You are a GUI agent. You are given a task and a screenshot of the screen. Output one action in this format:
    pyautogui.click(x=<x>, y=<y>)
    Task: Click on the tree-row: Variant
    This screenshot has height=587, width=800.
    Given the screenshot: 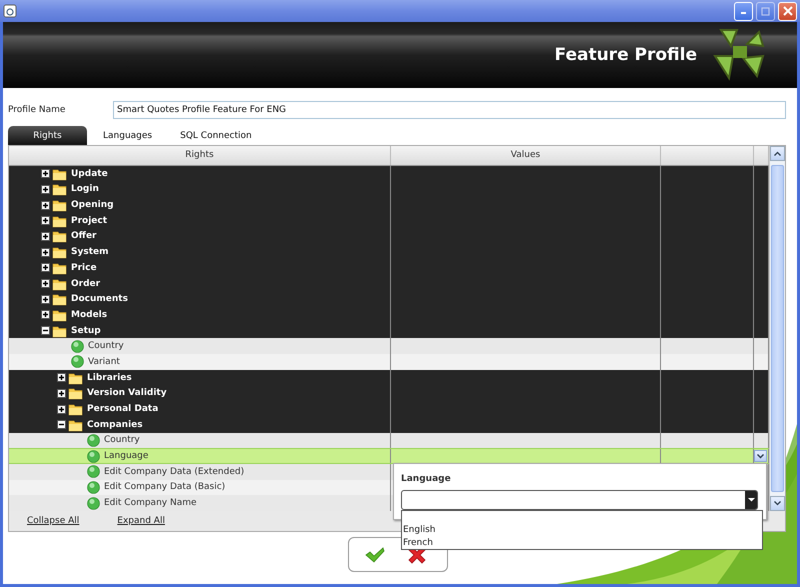 What is the action you would take?
    pyautogui.click(x=389, y=362)
    